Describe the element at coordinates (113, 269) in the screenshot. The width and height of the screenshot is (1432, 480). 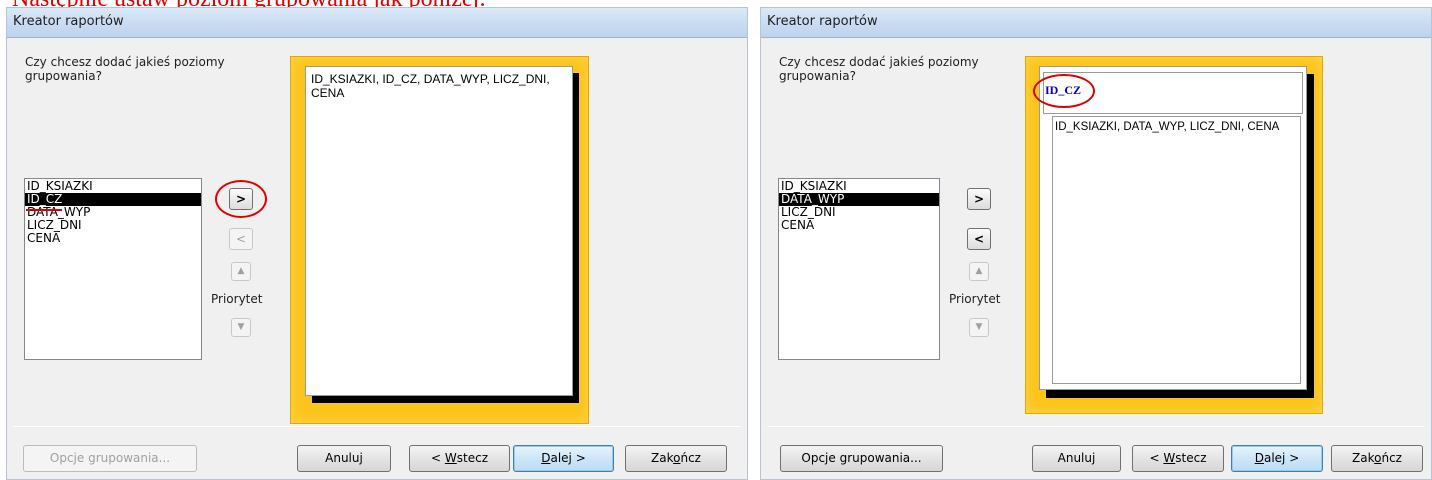
I see `available-fields-list: ID_KSIAZKI ID_CZ DATA_WYP LICZ_DNI CENA` at that location.